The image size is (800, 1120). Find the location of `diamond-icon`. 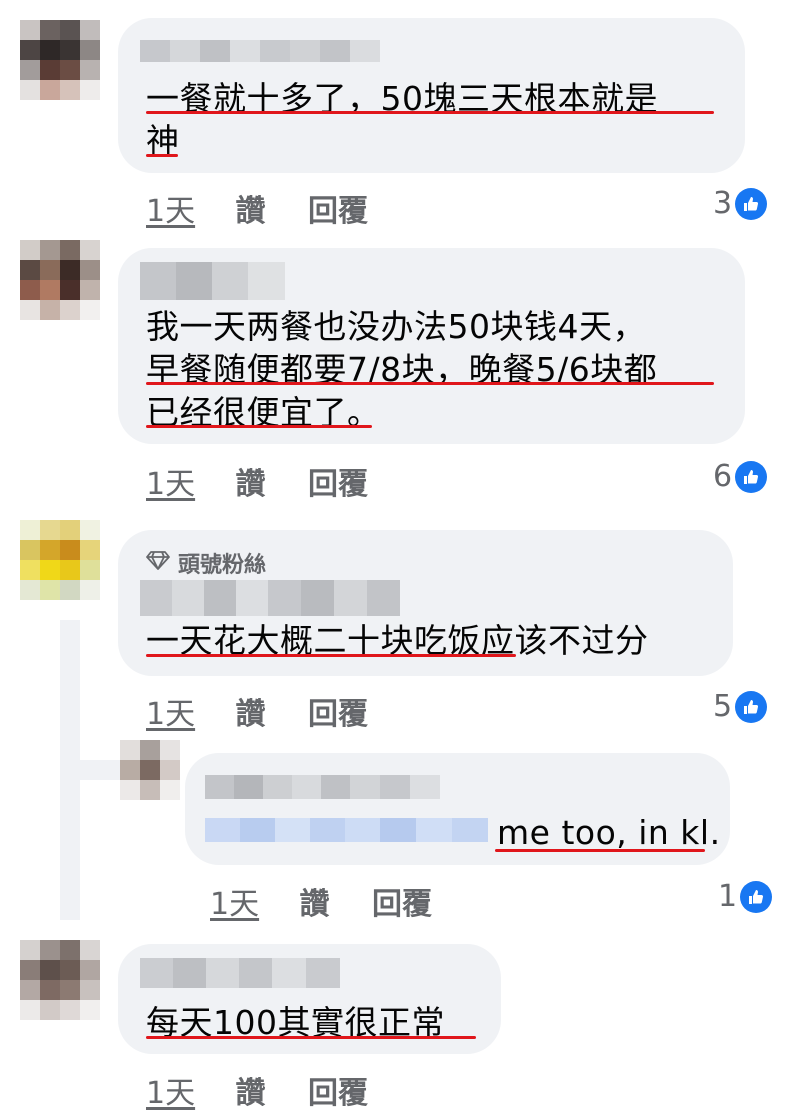

diamond-icon is located at coordinates (158, 563).